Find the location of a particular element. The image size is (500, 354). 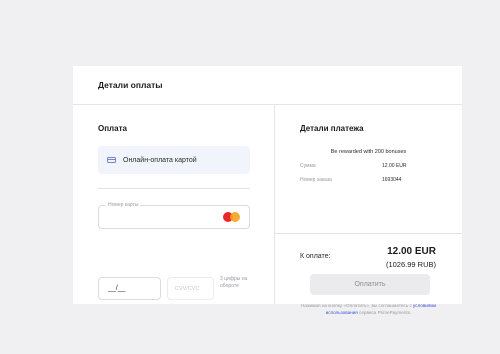

total-label: К оплате: is located at coordinates (315, 256).